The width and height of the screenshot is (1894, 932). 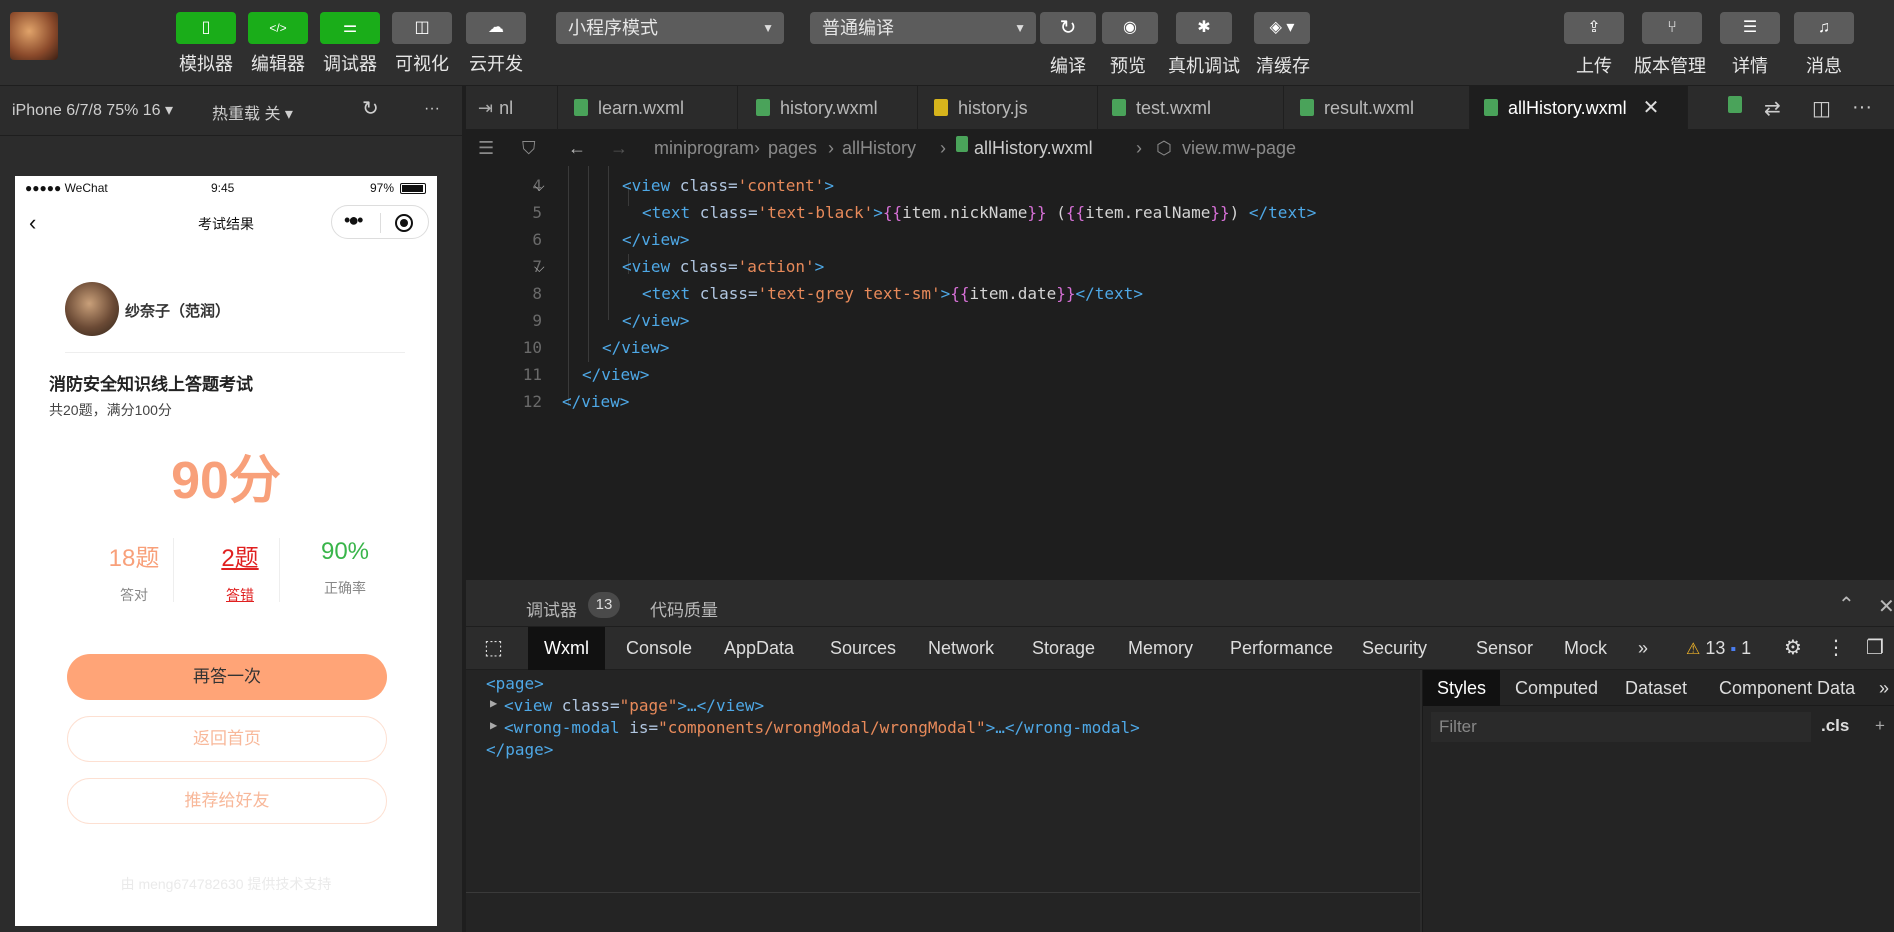 I want to click on stat-wrong: 2题 答错, so click(x=240, y=571).